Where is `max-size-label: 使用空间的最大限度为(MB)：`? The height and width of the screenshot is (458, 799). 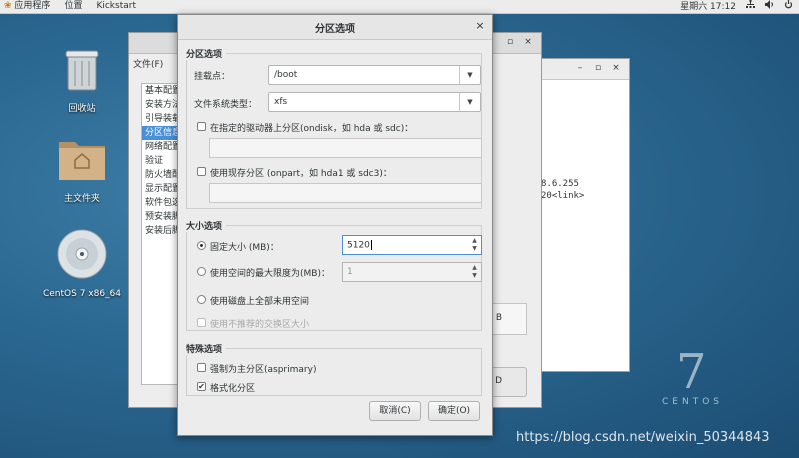
max-size-label: 使用空间的最大限度为(MB)： is located at coordinates (270, 274).